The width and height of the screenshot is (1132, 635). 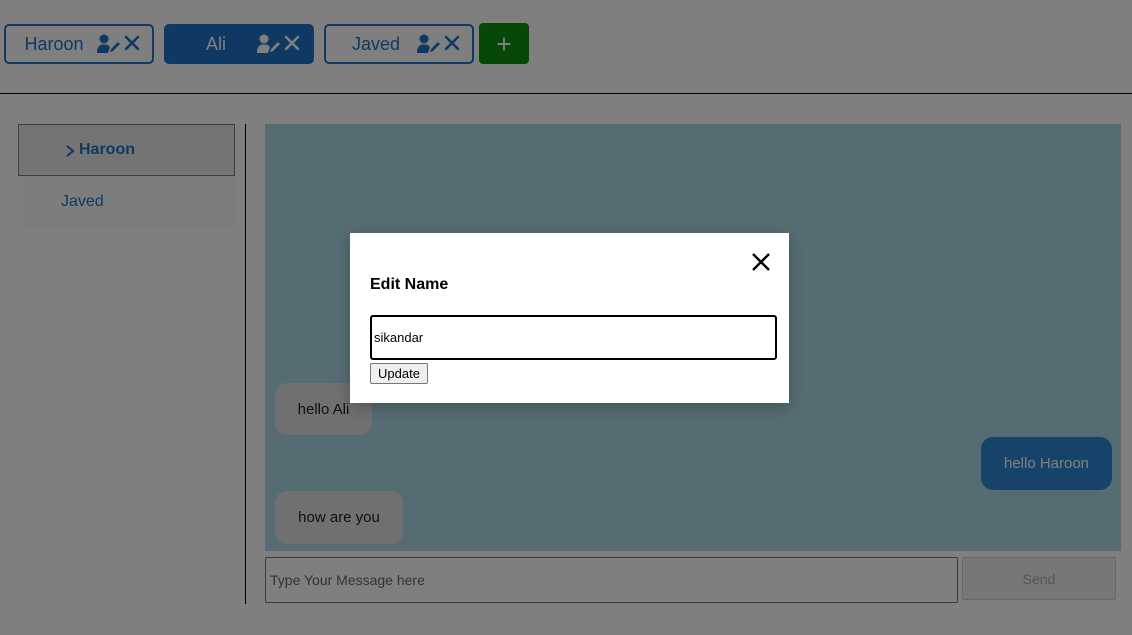 I want to click on edit-name-modal: Edit Name Update, so click(x=569, y=318).